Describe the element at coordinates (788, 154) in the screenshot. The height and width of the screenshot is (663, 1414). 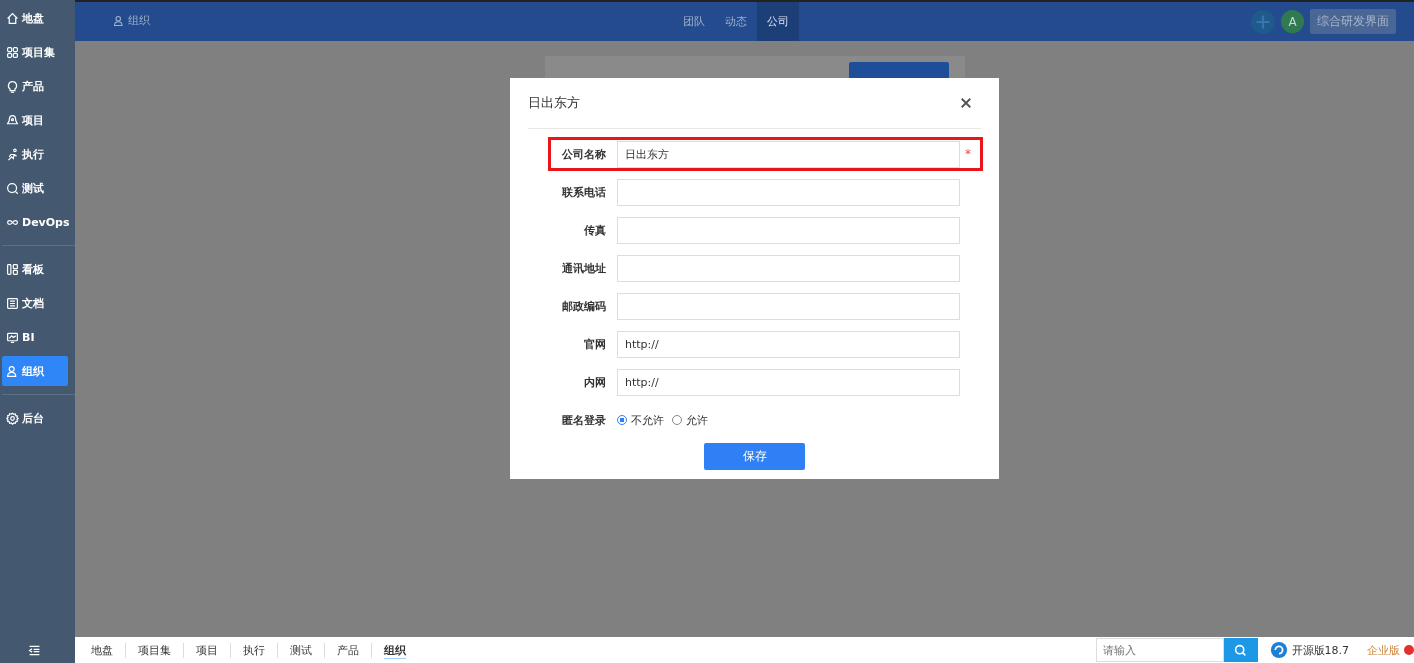
I see `input-field: 日出东方` at that location.